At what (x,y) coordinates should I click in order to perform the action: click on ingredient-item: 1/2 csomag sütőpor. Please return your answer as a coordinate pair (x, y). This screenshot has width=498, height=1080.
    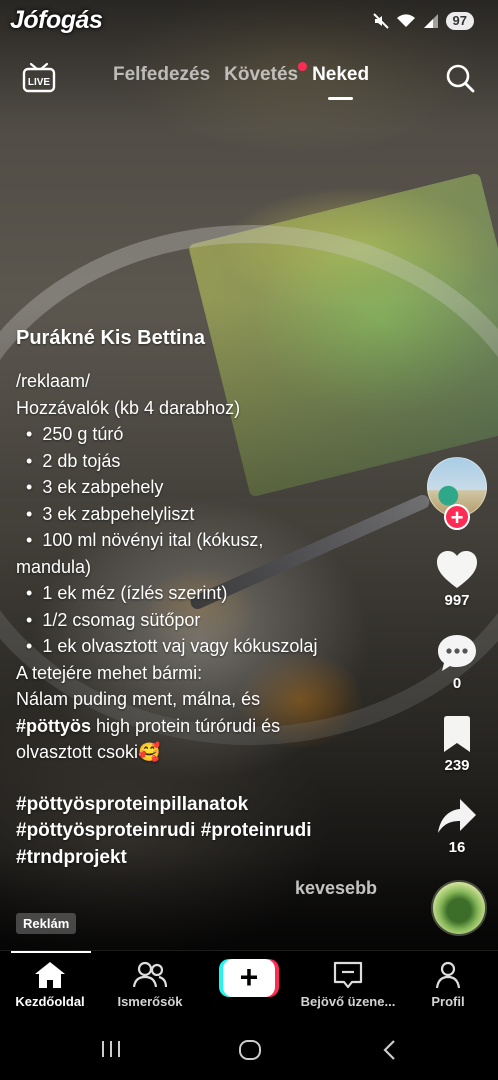
    Looking at the image, I should click on (213, 620).